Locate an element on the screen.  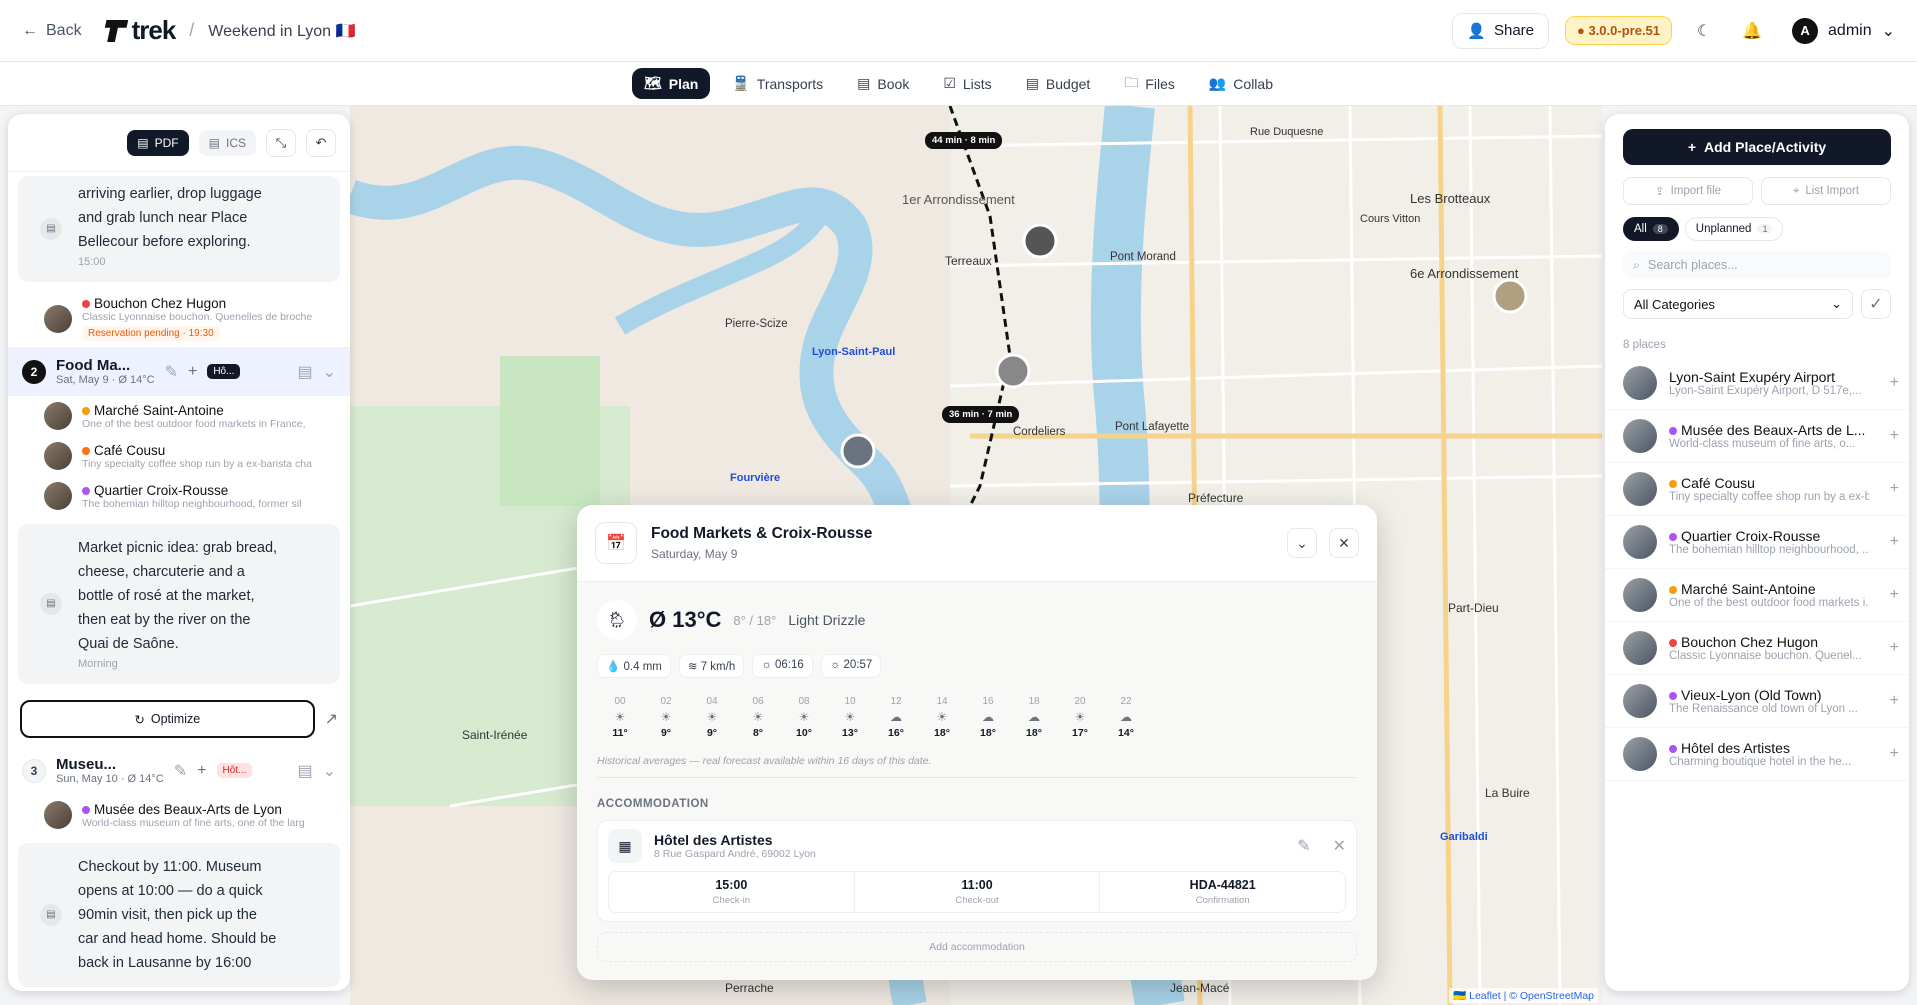
tab-collab: 👥 Collab is located at coordinates (1241, 83).